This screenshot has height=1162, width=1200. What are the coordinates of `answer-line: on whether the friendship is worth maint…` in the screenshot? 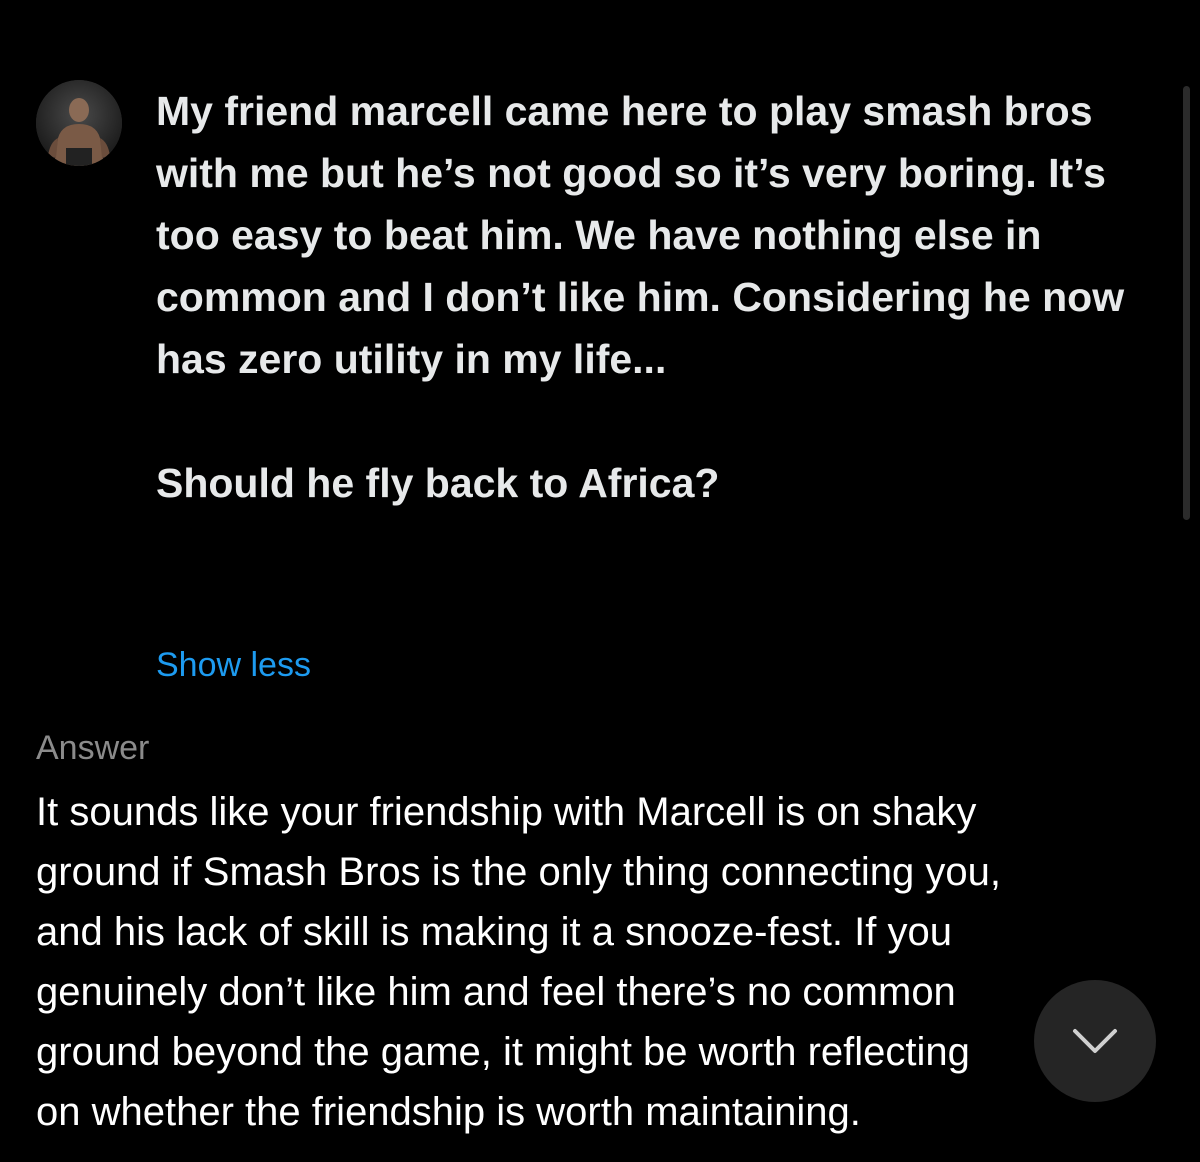 It's located at (448, 1112).